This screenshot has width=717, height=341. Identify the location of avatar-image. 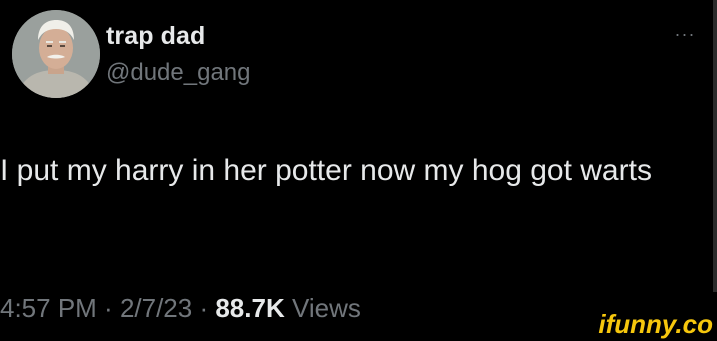
(56, 54).